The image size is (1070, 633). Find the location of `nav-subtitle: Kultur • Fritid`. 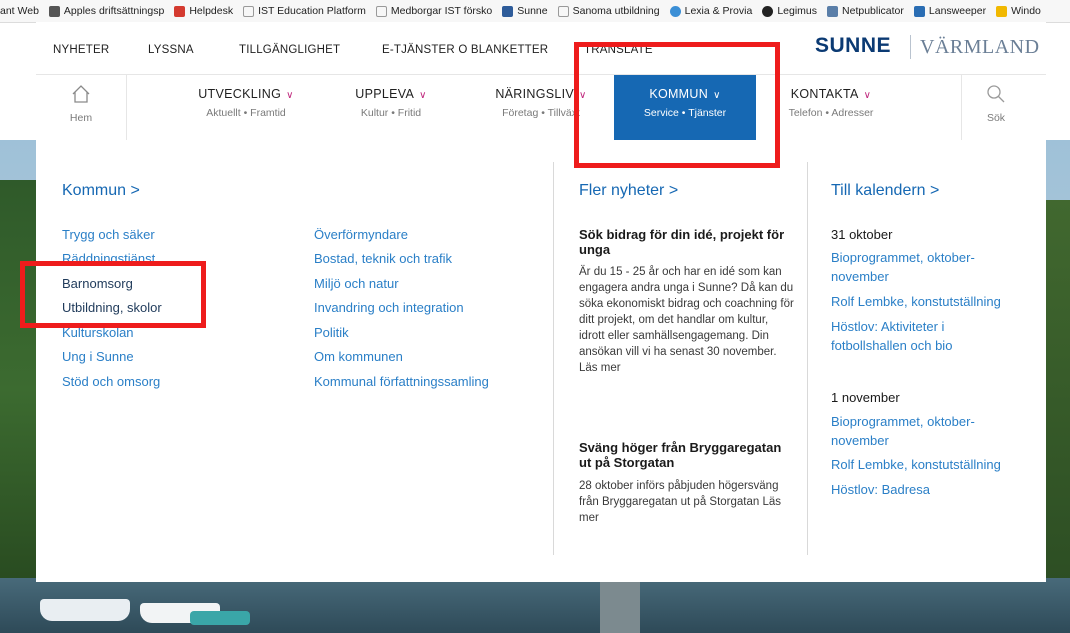

nav-subtitle: Kultur • Fritid is located at coordinates (391, 113).